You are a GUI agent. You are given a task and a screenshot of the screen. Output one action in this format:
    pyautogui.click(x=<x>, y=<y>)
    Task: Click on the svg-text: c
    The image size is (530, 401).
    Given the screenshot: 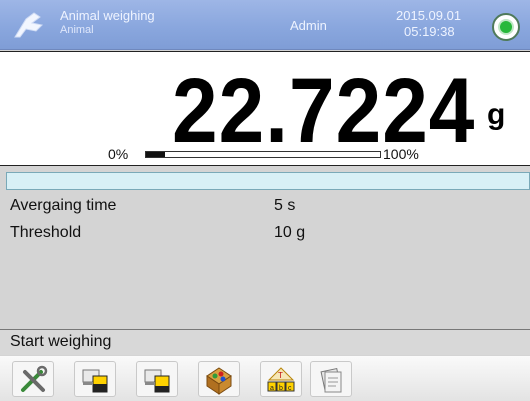 What is the action you would take?
    pyautogui.click(x=290, y=388)
    